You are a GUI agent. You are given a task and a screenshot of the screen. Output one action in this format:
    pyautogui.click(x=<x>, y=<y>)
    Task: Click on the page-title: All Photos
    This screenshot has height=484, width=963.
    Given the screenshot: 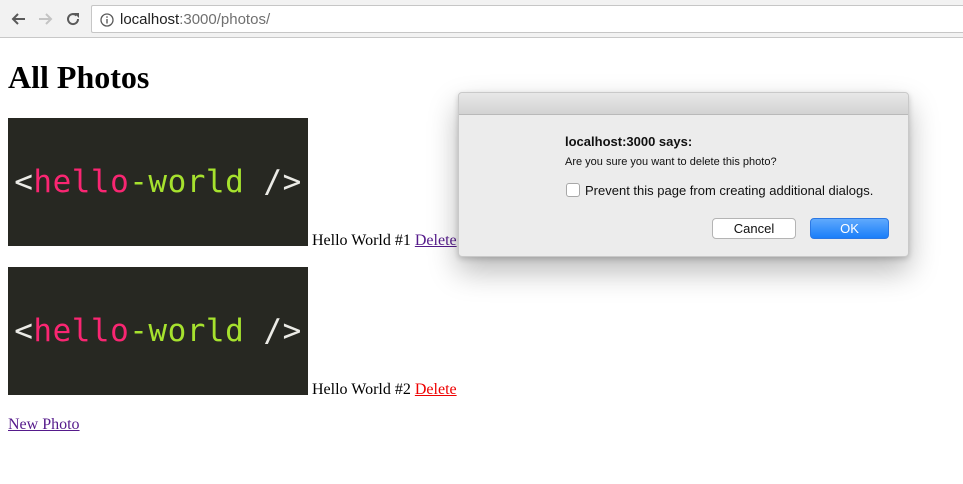 What is the action you would take?
    pyautogui.click(x=79, y=77)
    